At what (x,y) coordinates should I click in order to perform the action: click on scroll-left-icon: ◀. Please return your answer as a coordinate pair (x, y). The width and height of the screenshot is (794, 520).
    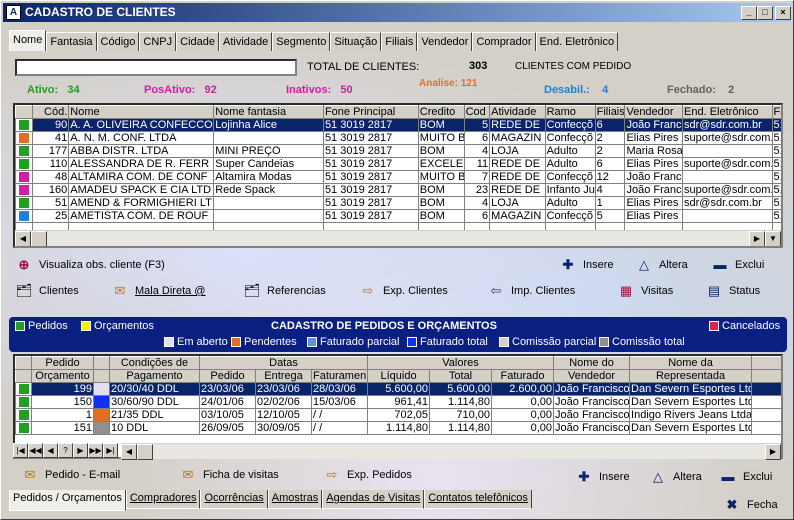
    Looking at the image, I should click on (23, 238).